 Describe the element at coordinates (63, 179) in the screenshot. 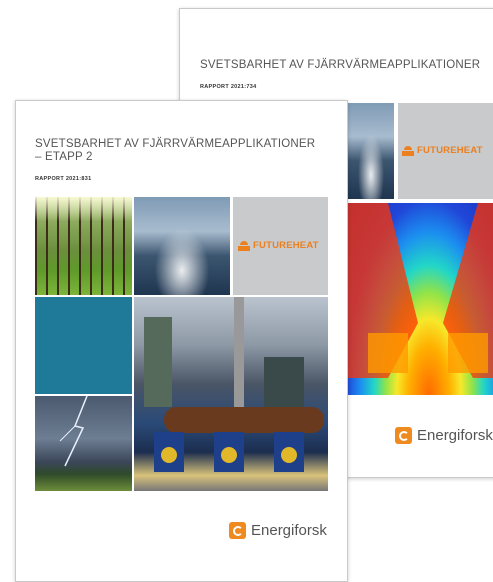

I see `front-report-number: RAPPORT 2021:831` at that location.